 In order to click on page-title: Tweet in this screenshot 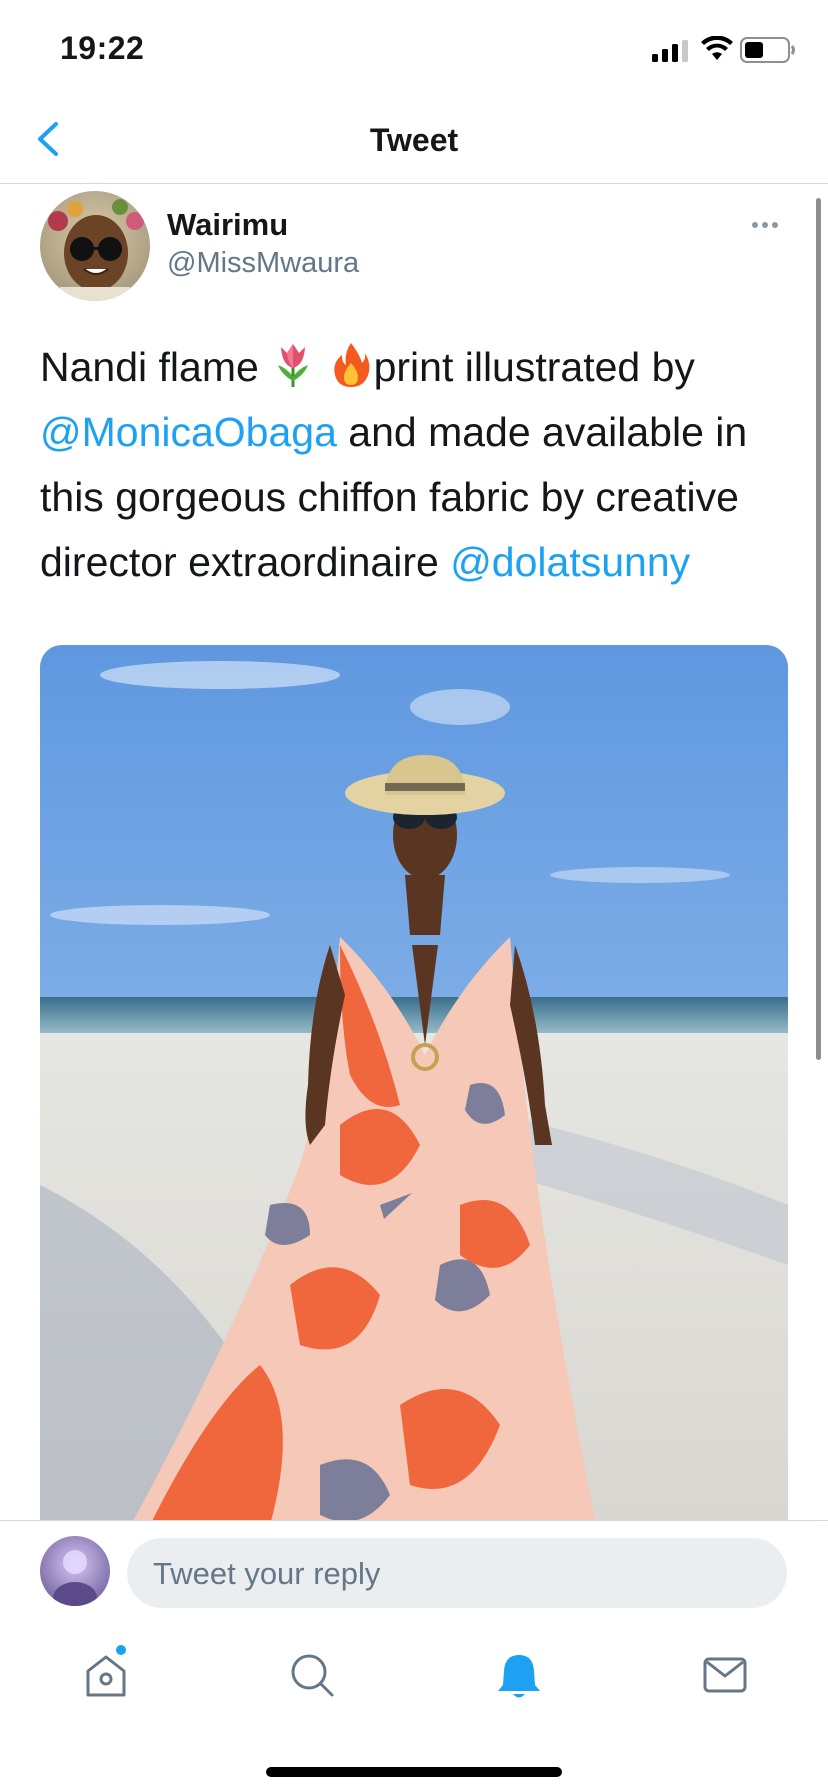, I will do `click(414, 140)`.